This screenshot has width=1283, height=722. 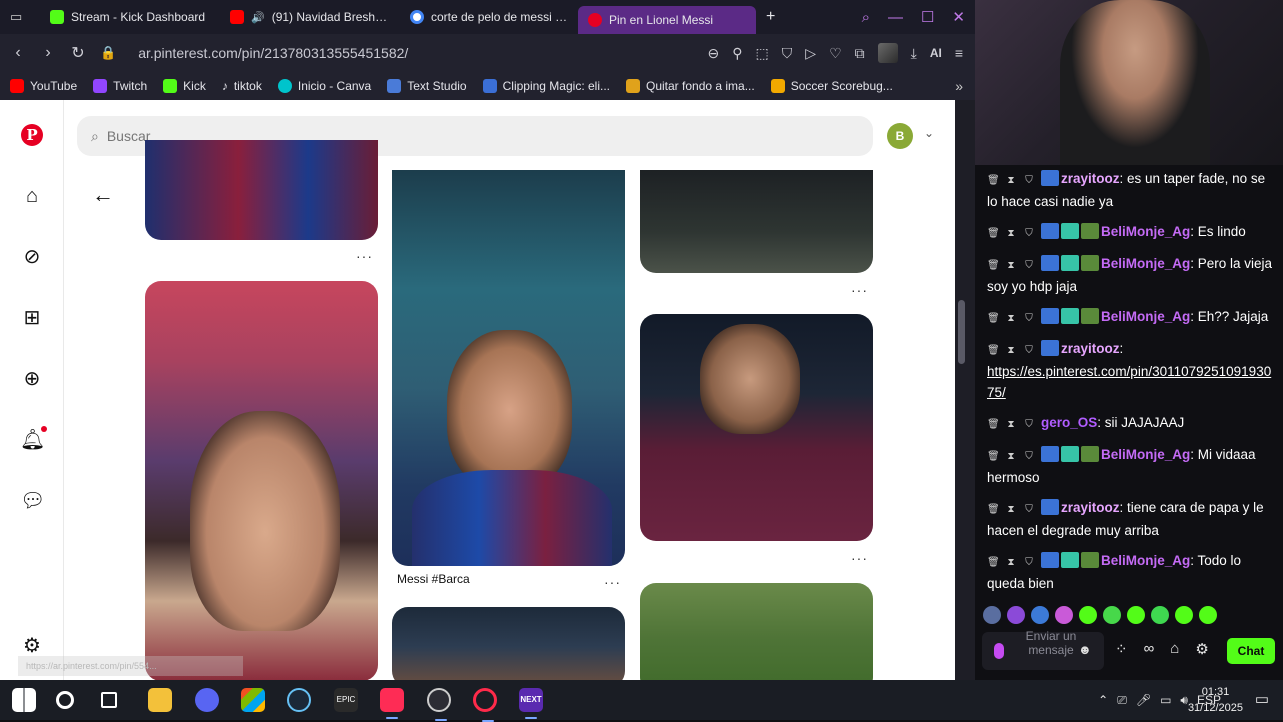 I want to click on reload-icon: ↻, so click(x=78, y=53).